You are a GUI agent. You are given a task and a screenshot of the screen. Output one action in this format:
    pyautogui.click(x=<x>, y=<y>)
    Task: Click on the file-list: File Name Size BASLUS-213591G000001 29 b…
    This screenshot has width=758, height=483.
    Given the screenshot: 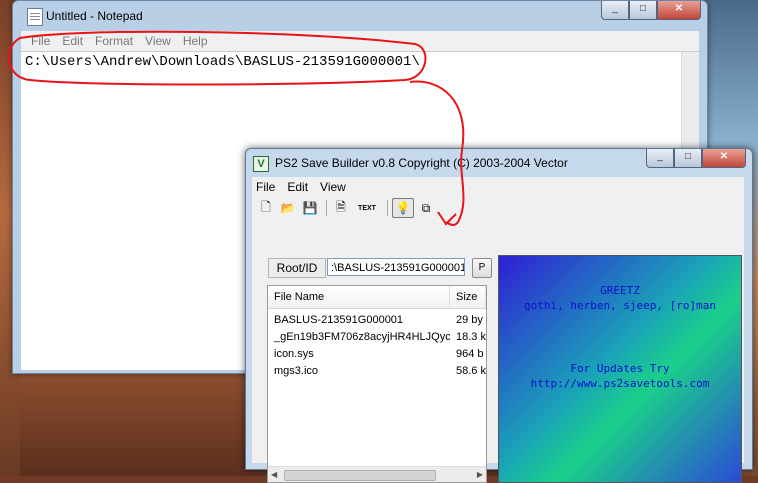 What is the action you would take?
    pyautogui.click(x=377, y=384)
    